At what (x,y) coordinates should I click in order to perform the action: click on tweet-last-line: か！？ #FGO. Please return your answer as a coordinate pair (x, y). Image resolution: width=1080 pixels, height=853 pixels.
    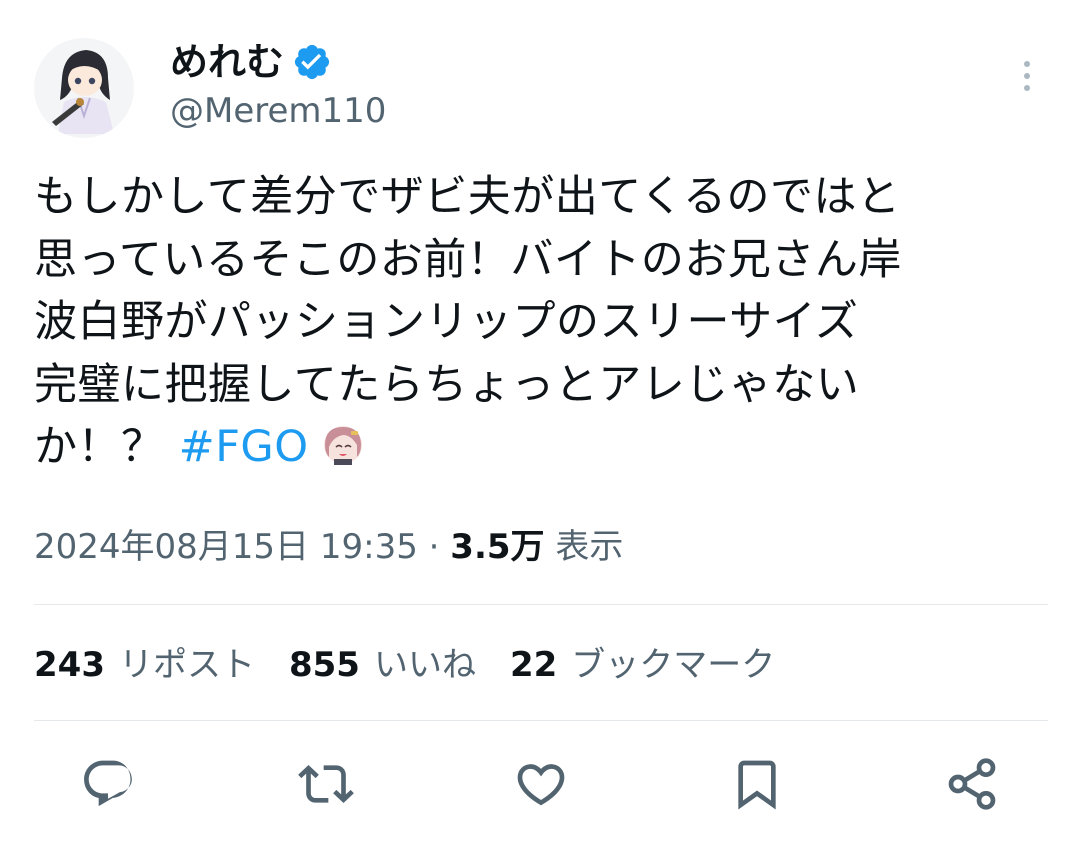
    Looking at the image, I should click on (539, 447).